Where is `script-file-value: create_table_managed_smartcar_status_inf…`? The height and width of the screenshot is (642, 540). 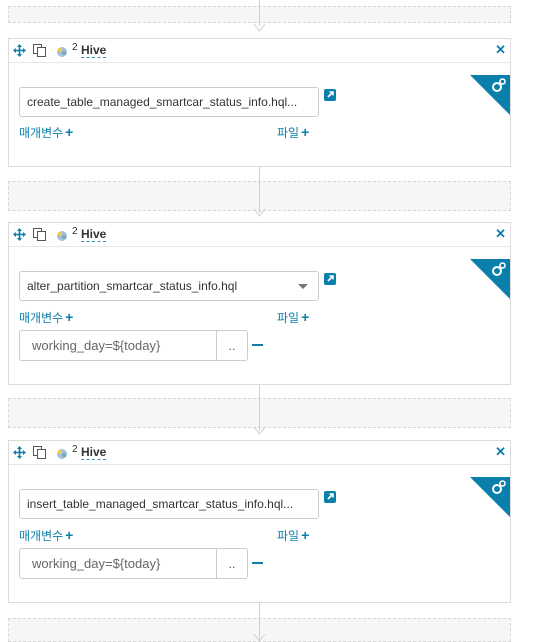
script-file-value: create_table_managed_smartcar_status_inf… is located at coordinates (162, 102).